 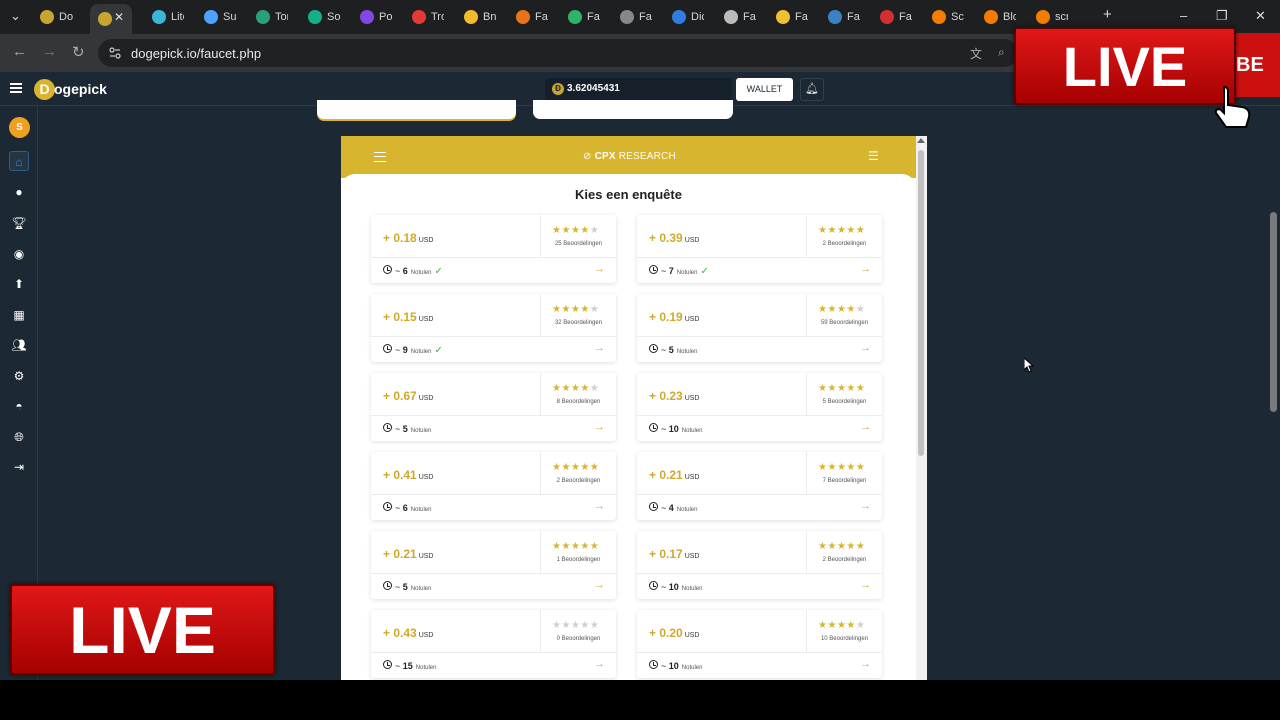 What do you see at coordinates (380, 157) in the screenshot?
I see `cpx-menu-icon` at bounding box center [380, 157].